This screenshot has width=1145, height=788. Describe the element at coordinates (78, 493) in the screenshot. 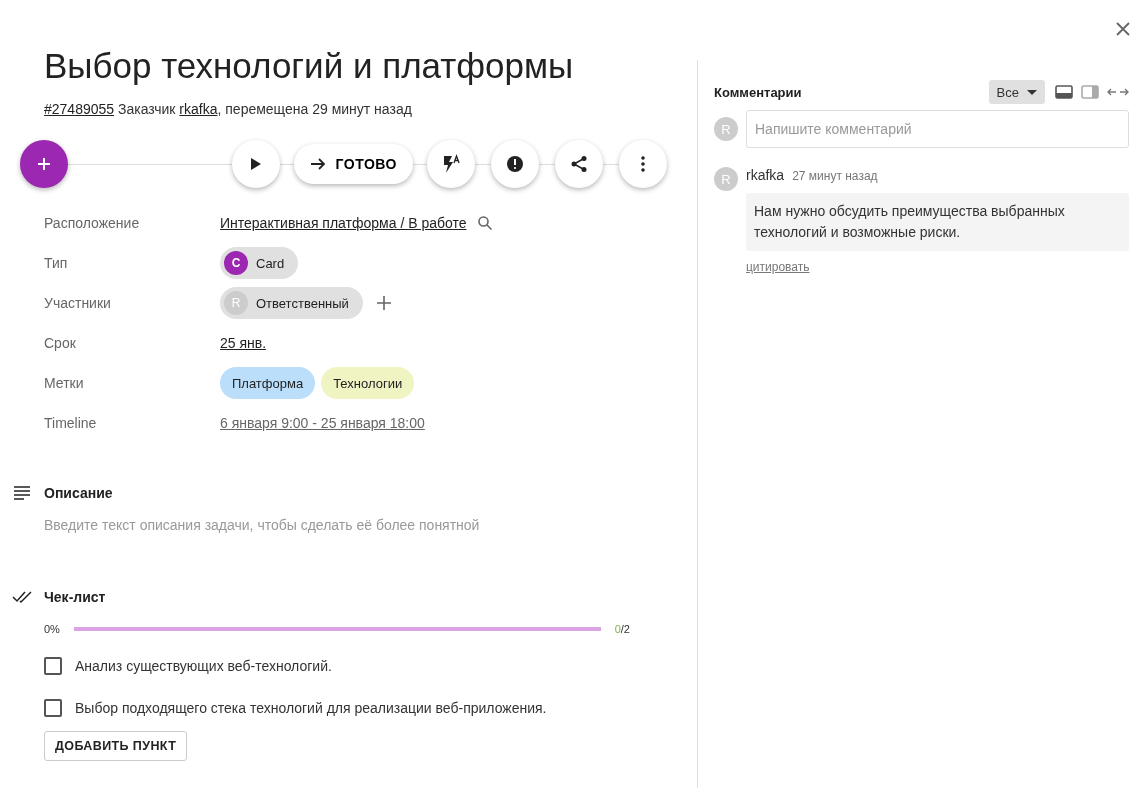

I see `description-title: Описание` at that location.